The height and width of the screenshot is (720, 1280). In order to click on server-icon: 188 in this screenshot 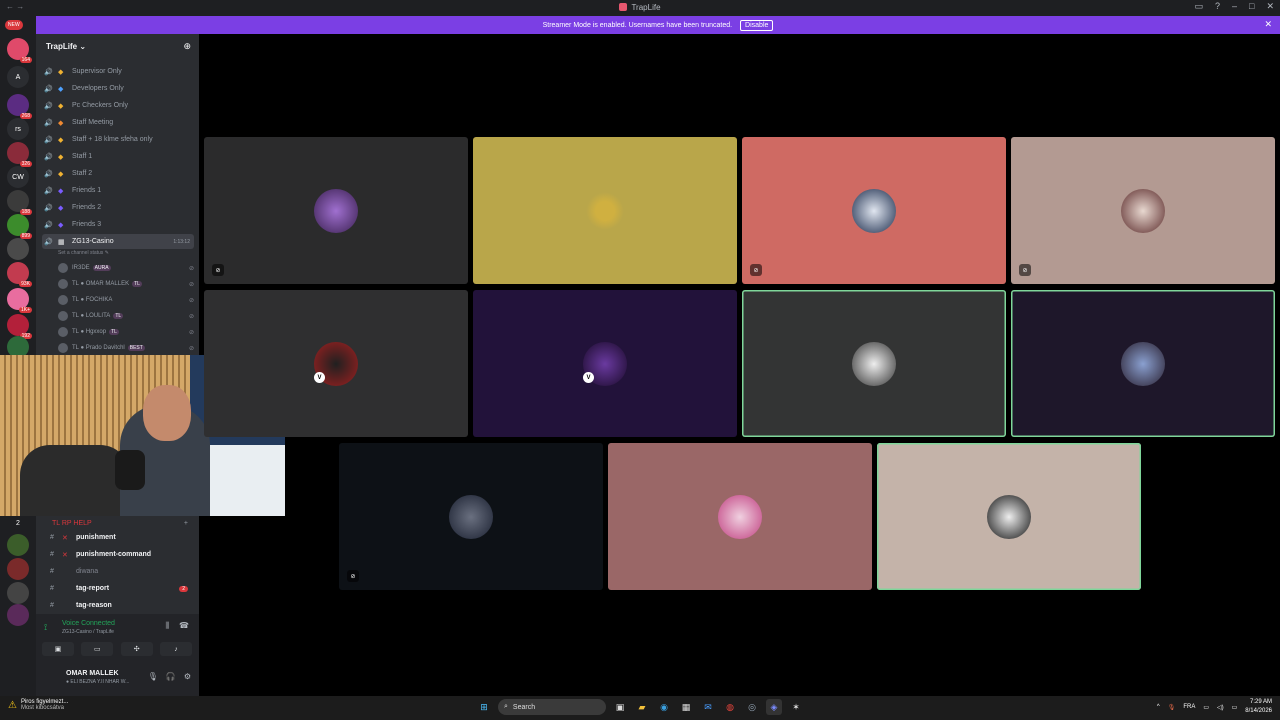, I will do `click(19, 202)`.